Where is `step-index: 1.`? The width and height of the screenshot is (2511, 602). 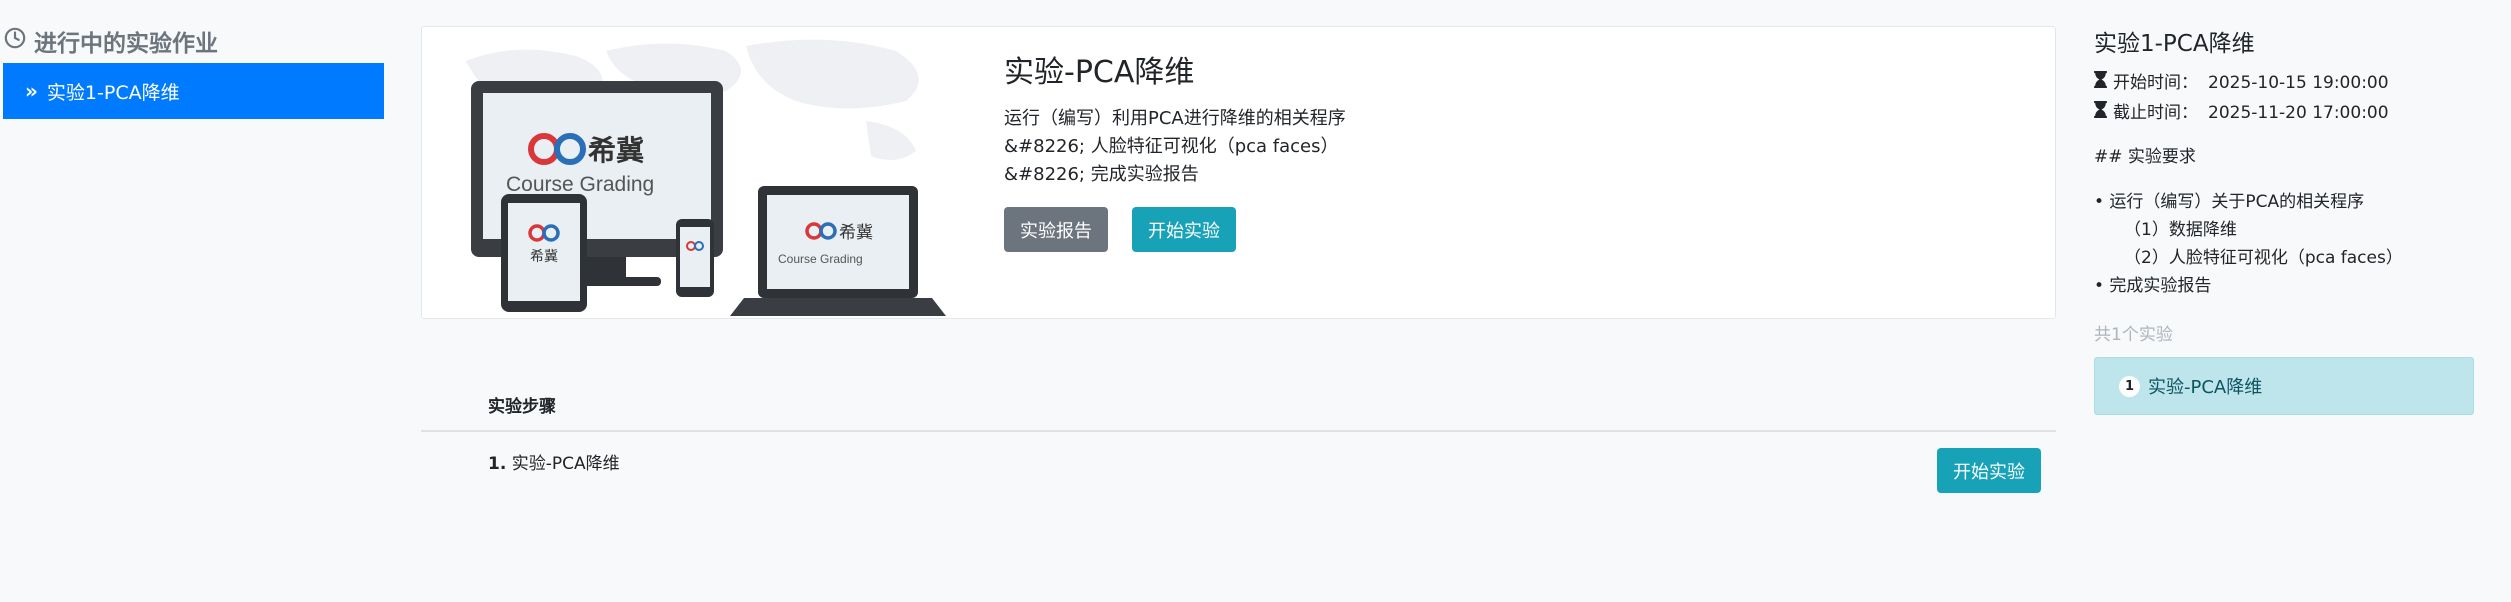 step-index: 1. is located at coordinates (497, 464).